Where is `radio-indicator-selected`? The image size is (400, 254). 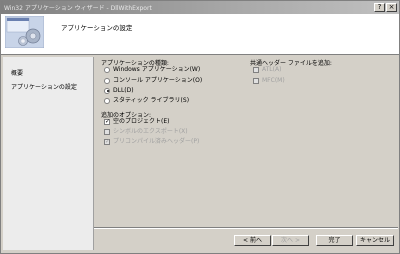
radio-indicator-selected is located at coordinates (107, 90).